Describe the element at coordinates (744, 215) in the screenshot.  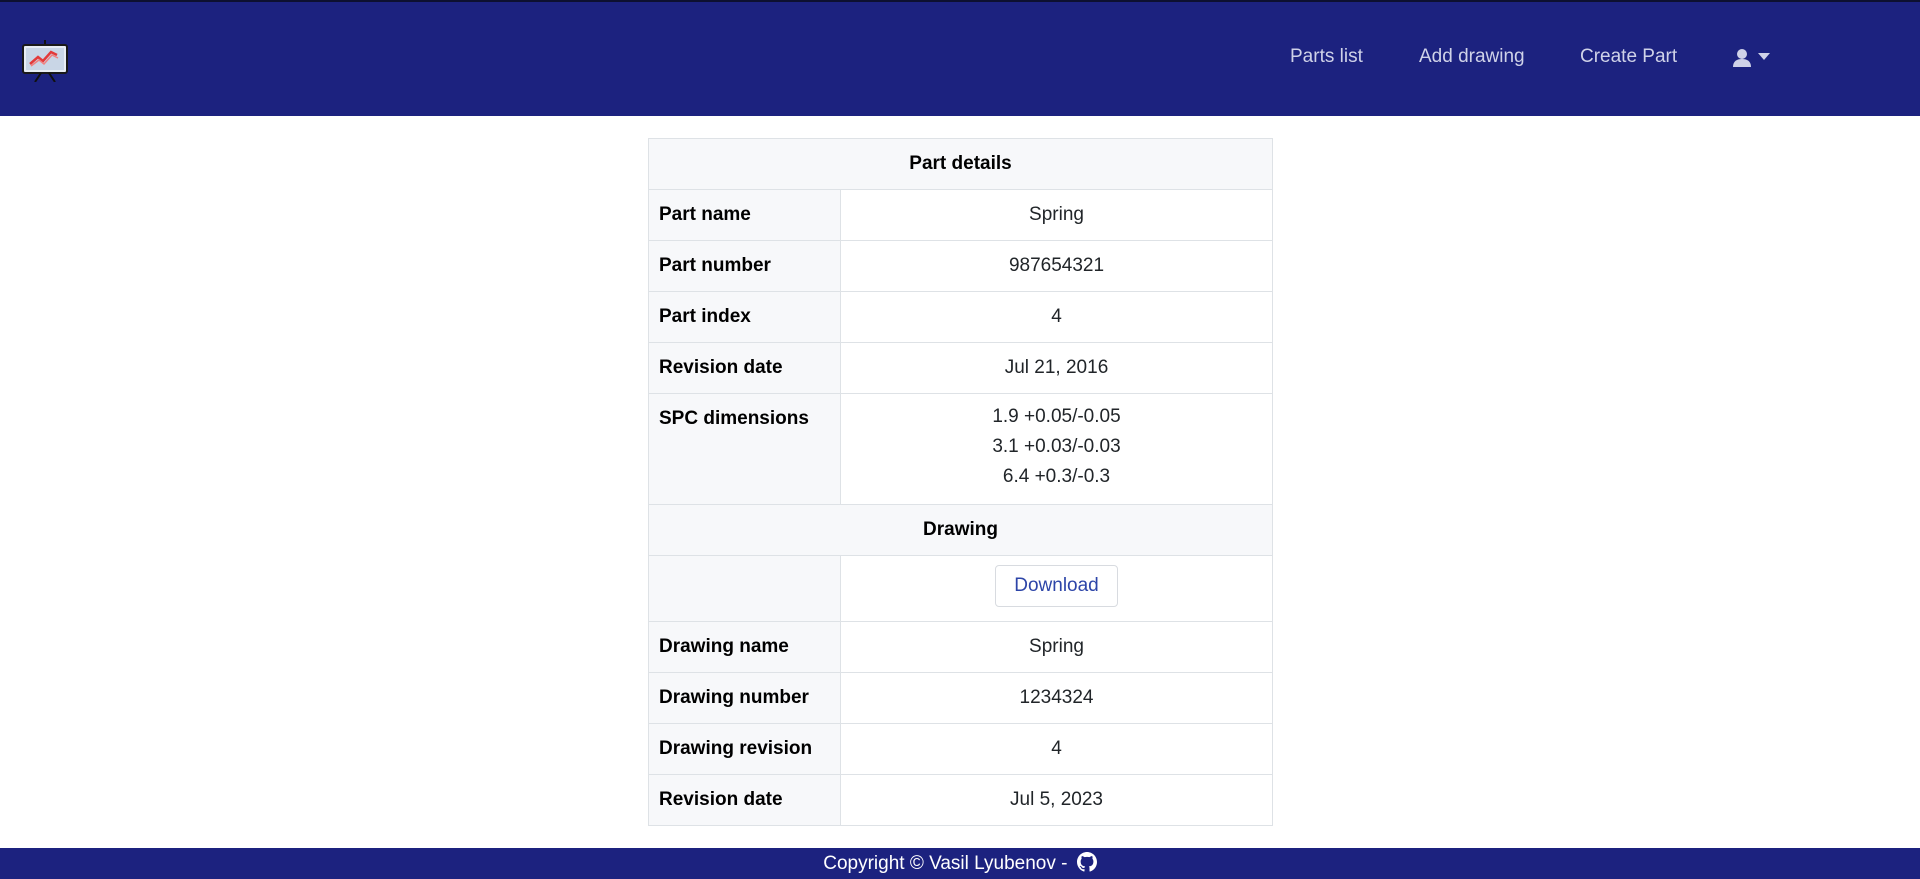
I see `part-name-label: Part name` at that location.